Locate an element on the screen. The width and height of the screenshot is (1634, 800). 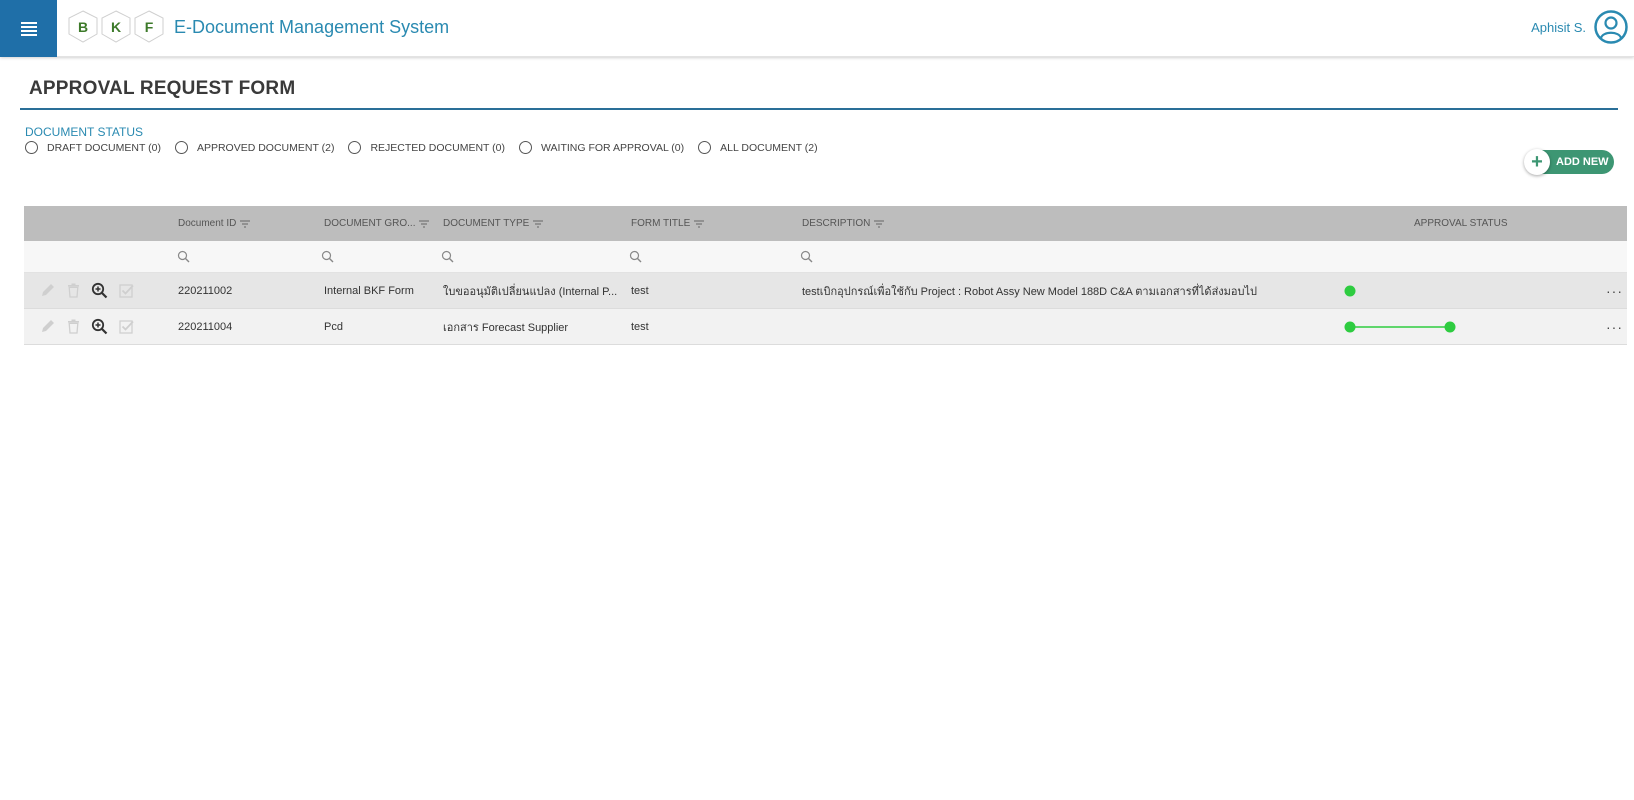
radio-rejected-document: REJECTED DOCUMENT (0) is located at coordinates (426, 147).